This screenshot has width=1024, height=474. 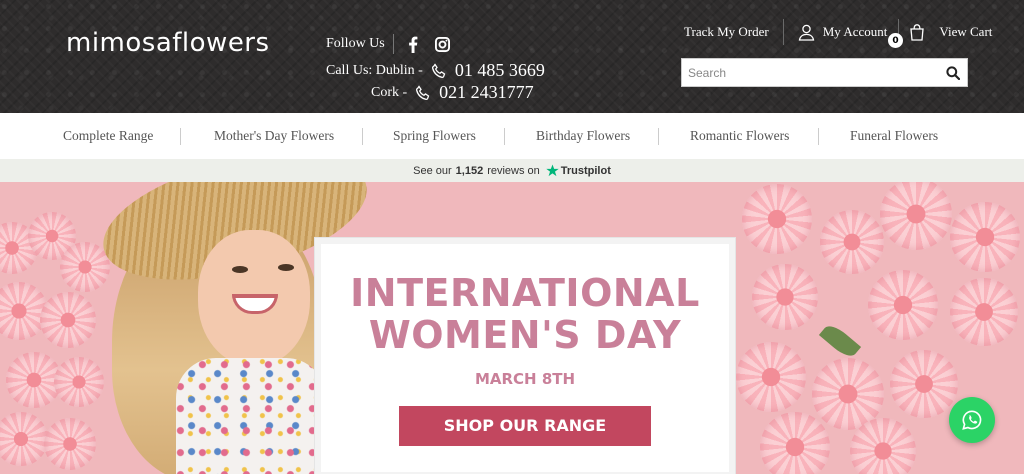 What do you see at coordinates (486, 92) in the screenshot?
I see `cork-phone-number: 021 2431777` at bounding box center [486, 92].